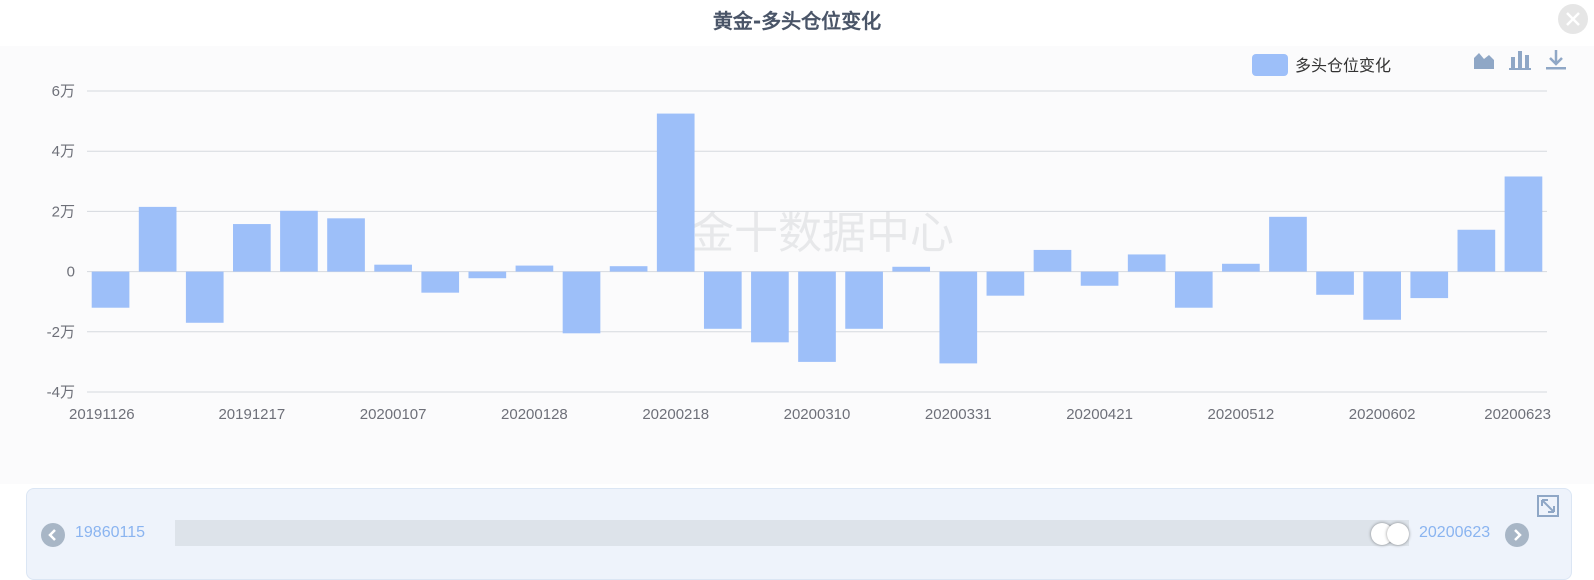 The width and height of the screenshot is (1594, 580). What do you see at coordinates (110, 532) in the screenshot?
I see `zoom-start-label: 19860115` at bounding box center [110, 532].